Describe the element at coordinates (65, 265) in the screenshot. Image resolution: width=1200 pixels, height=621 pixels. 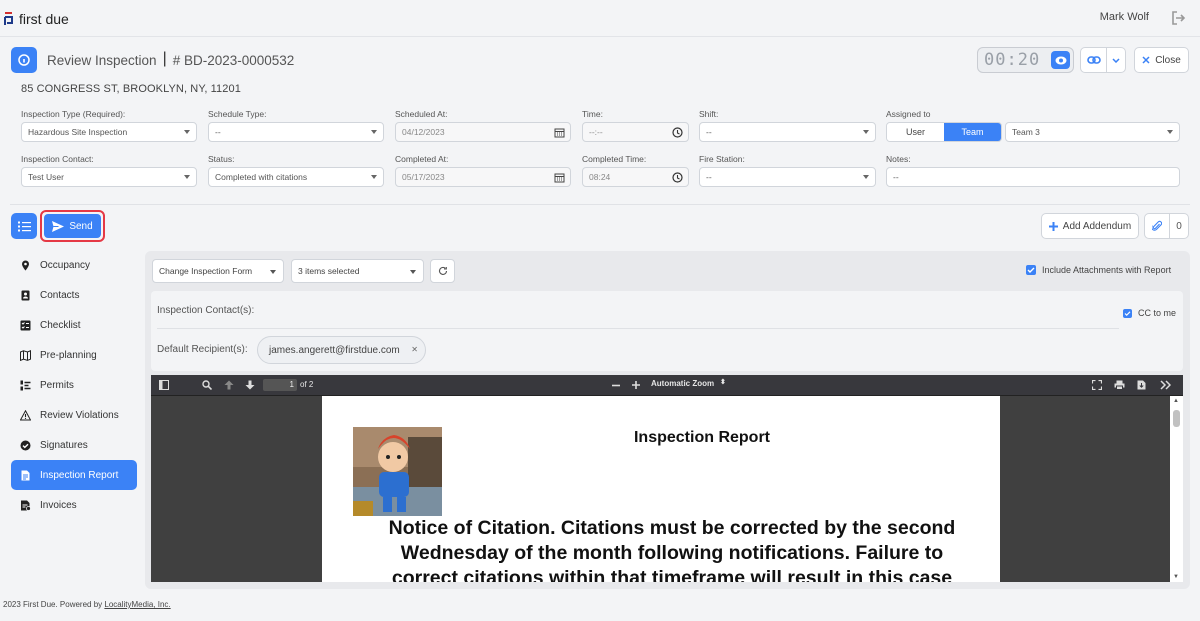
I see `sidebar-item-label: Occupancy` at that location.